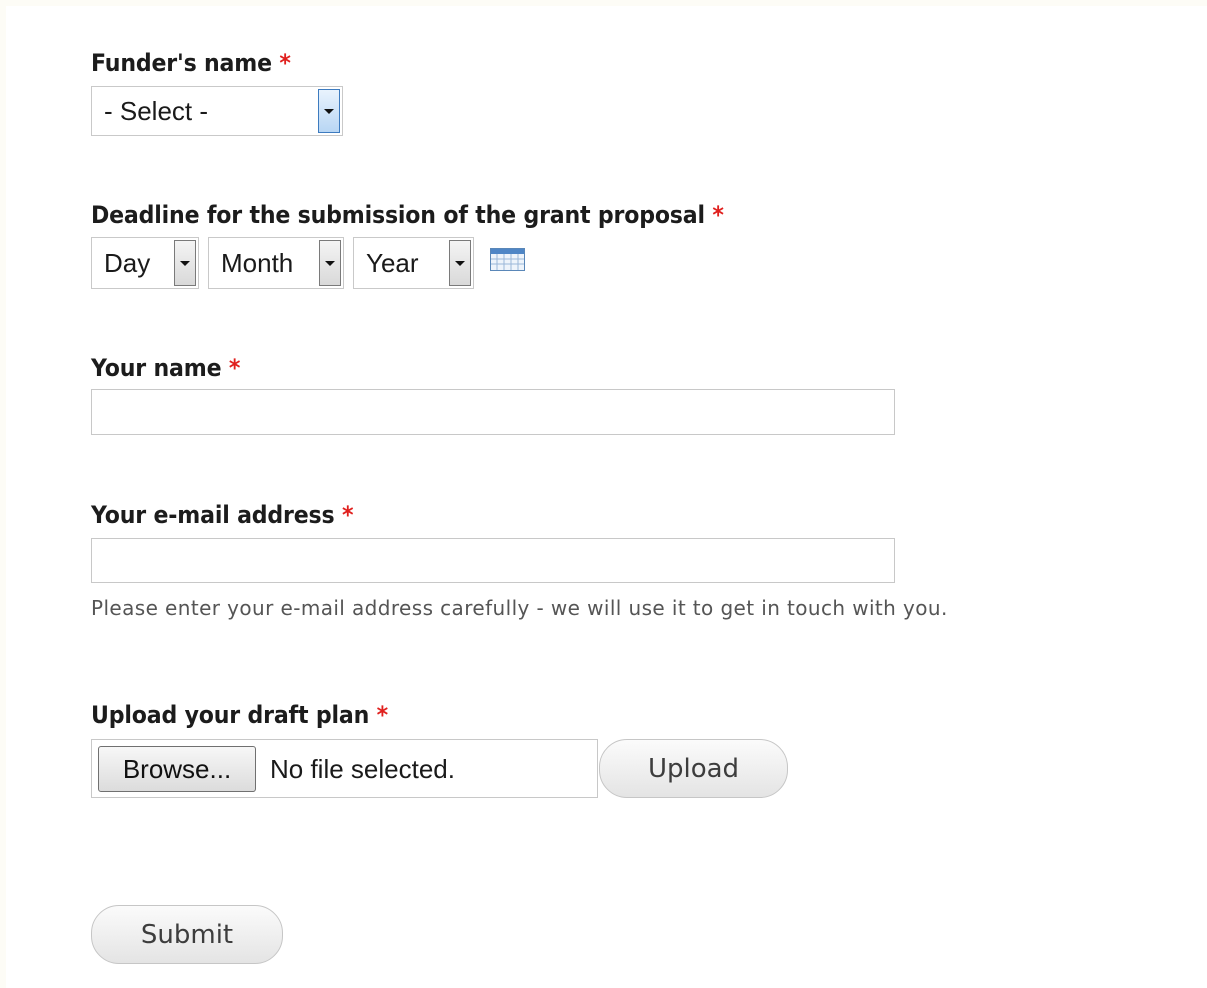 This screenshot has height=988, width=1207. Describe the element at coordinates (156, 111) in the screenshot. I see `funder-name-select-value: - Select -` at that location.